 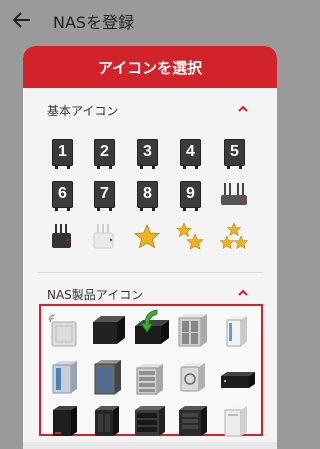 I want to click on nas-blue-tower-icon, so click(x=64, y=377).